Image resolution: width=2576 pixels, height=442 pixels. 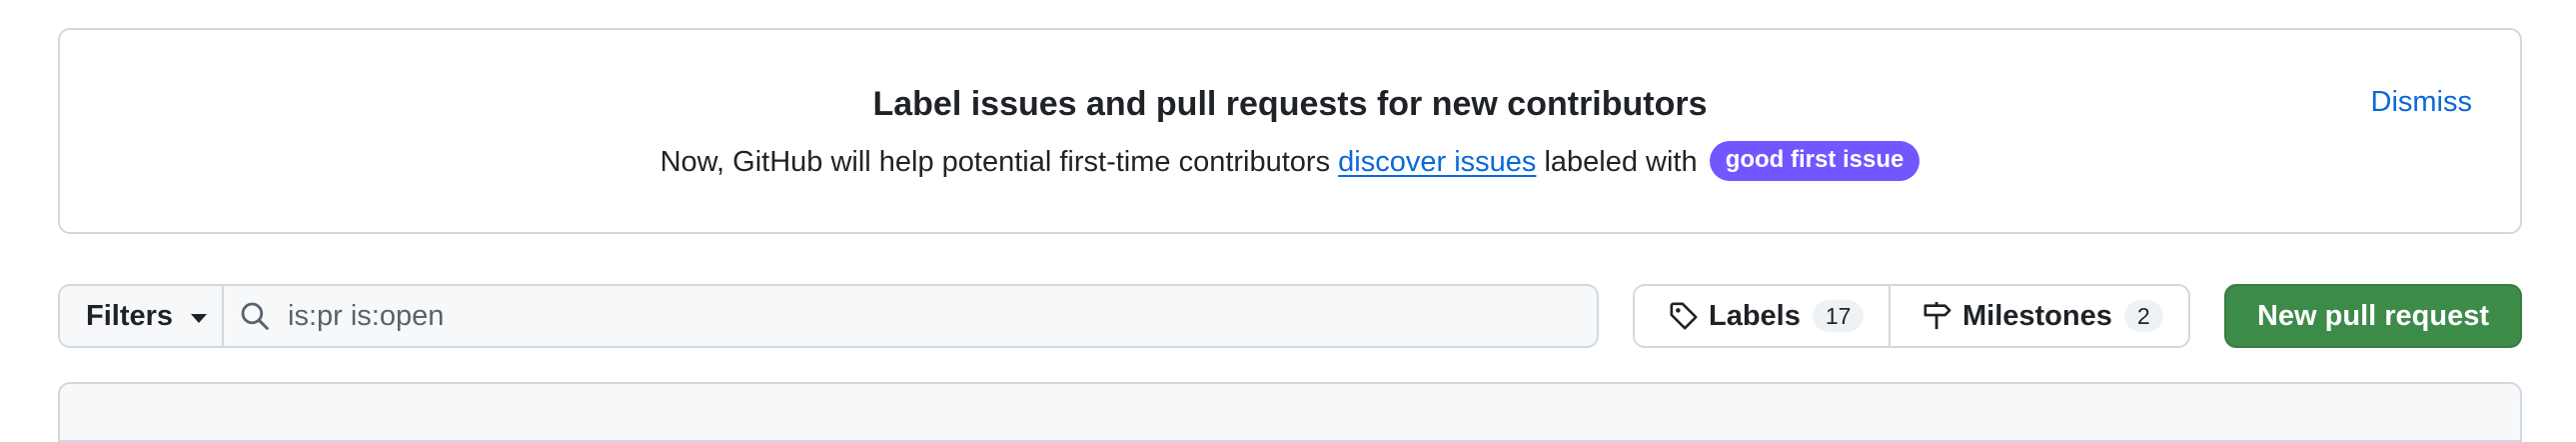 I want to click on new-pull-request-button: New pull request, so click(x=2373, y=316).